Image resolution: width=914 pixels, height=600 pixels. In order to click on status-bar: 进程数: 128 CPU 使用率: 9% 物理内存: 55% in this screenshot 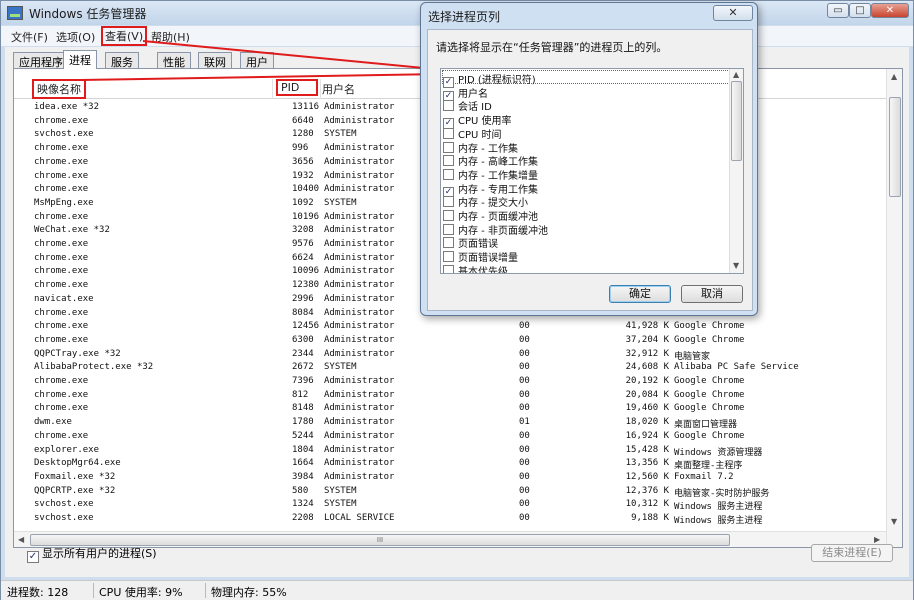, I will do `click(457, 590)`.